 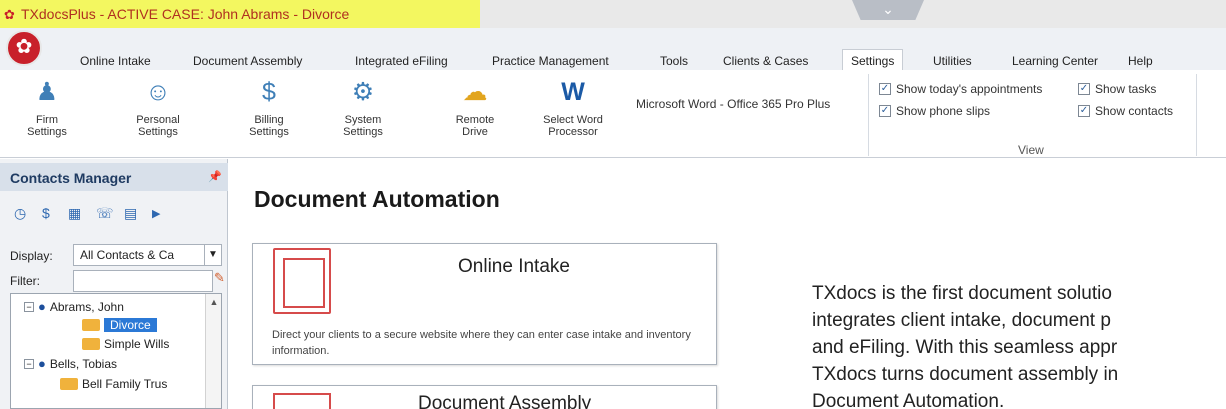 I want to click on show-tasks-checkbox: ✓ Show tasks, so click(x=1117, y=89).